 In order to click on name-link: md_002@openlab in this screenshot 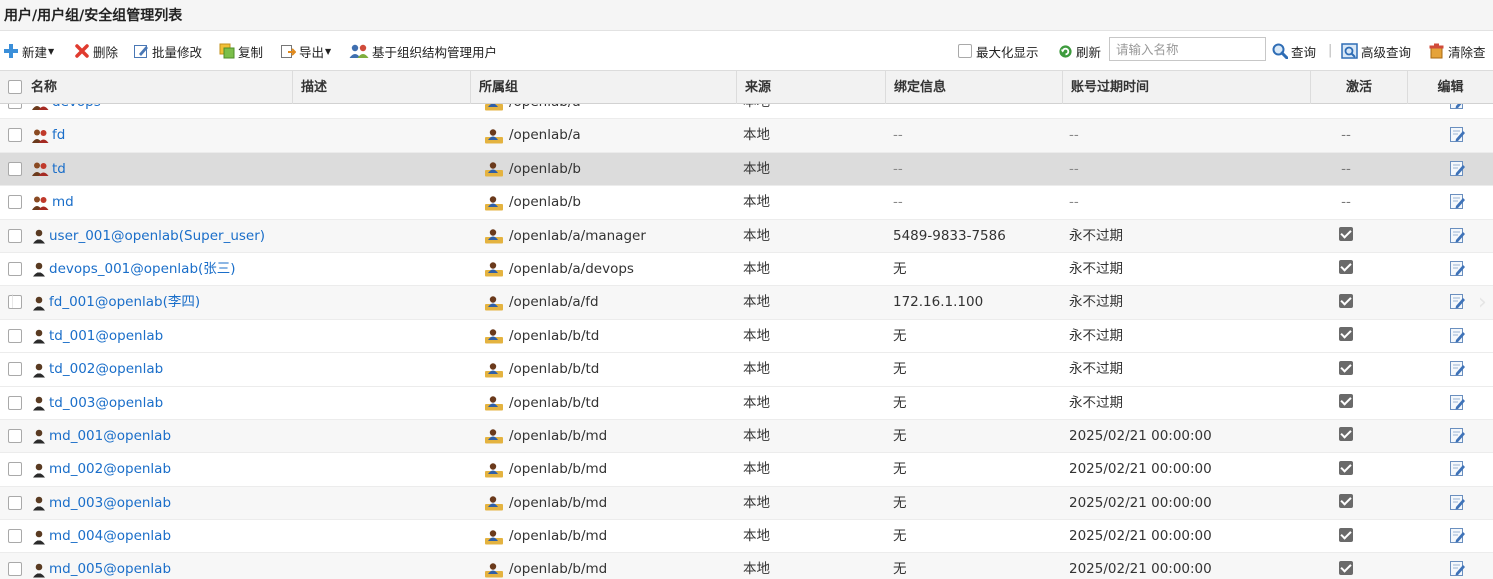, I will do `click(110, 469)`.